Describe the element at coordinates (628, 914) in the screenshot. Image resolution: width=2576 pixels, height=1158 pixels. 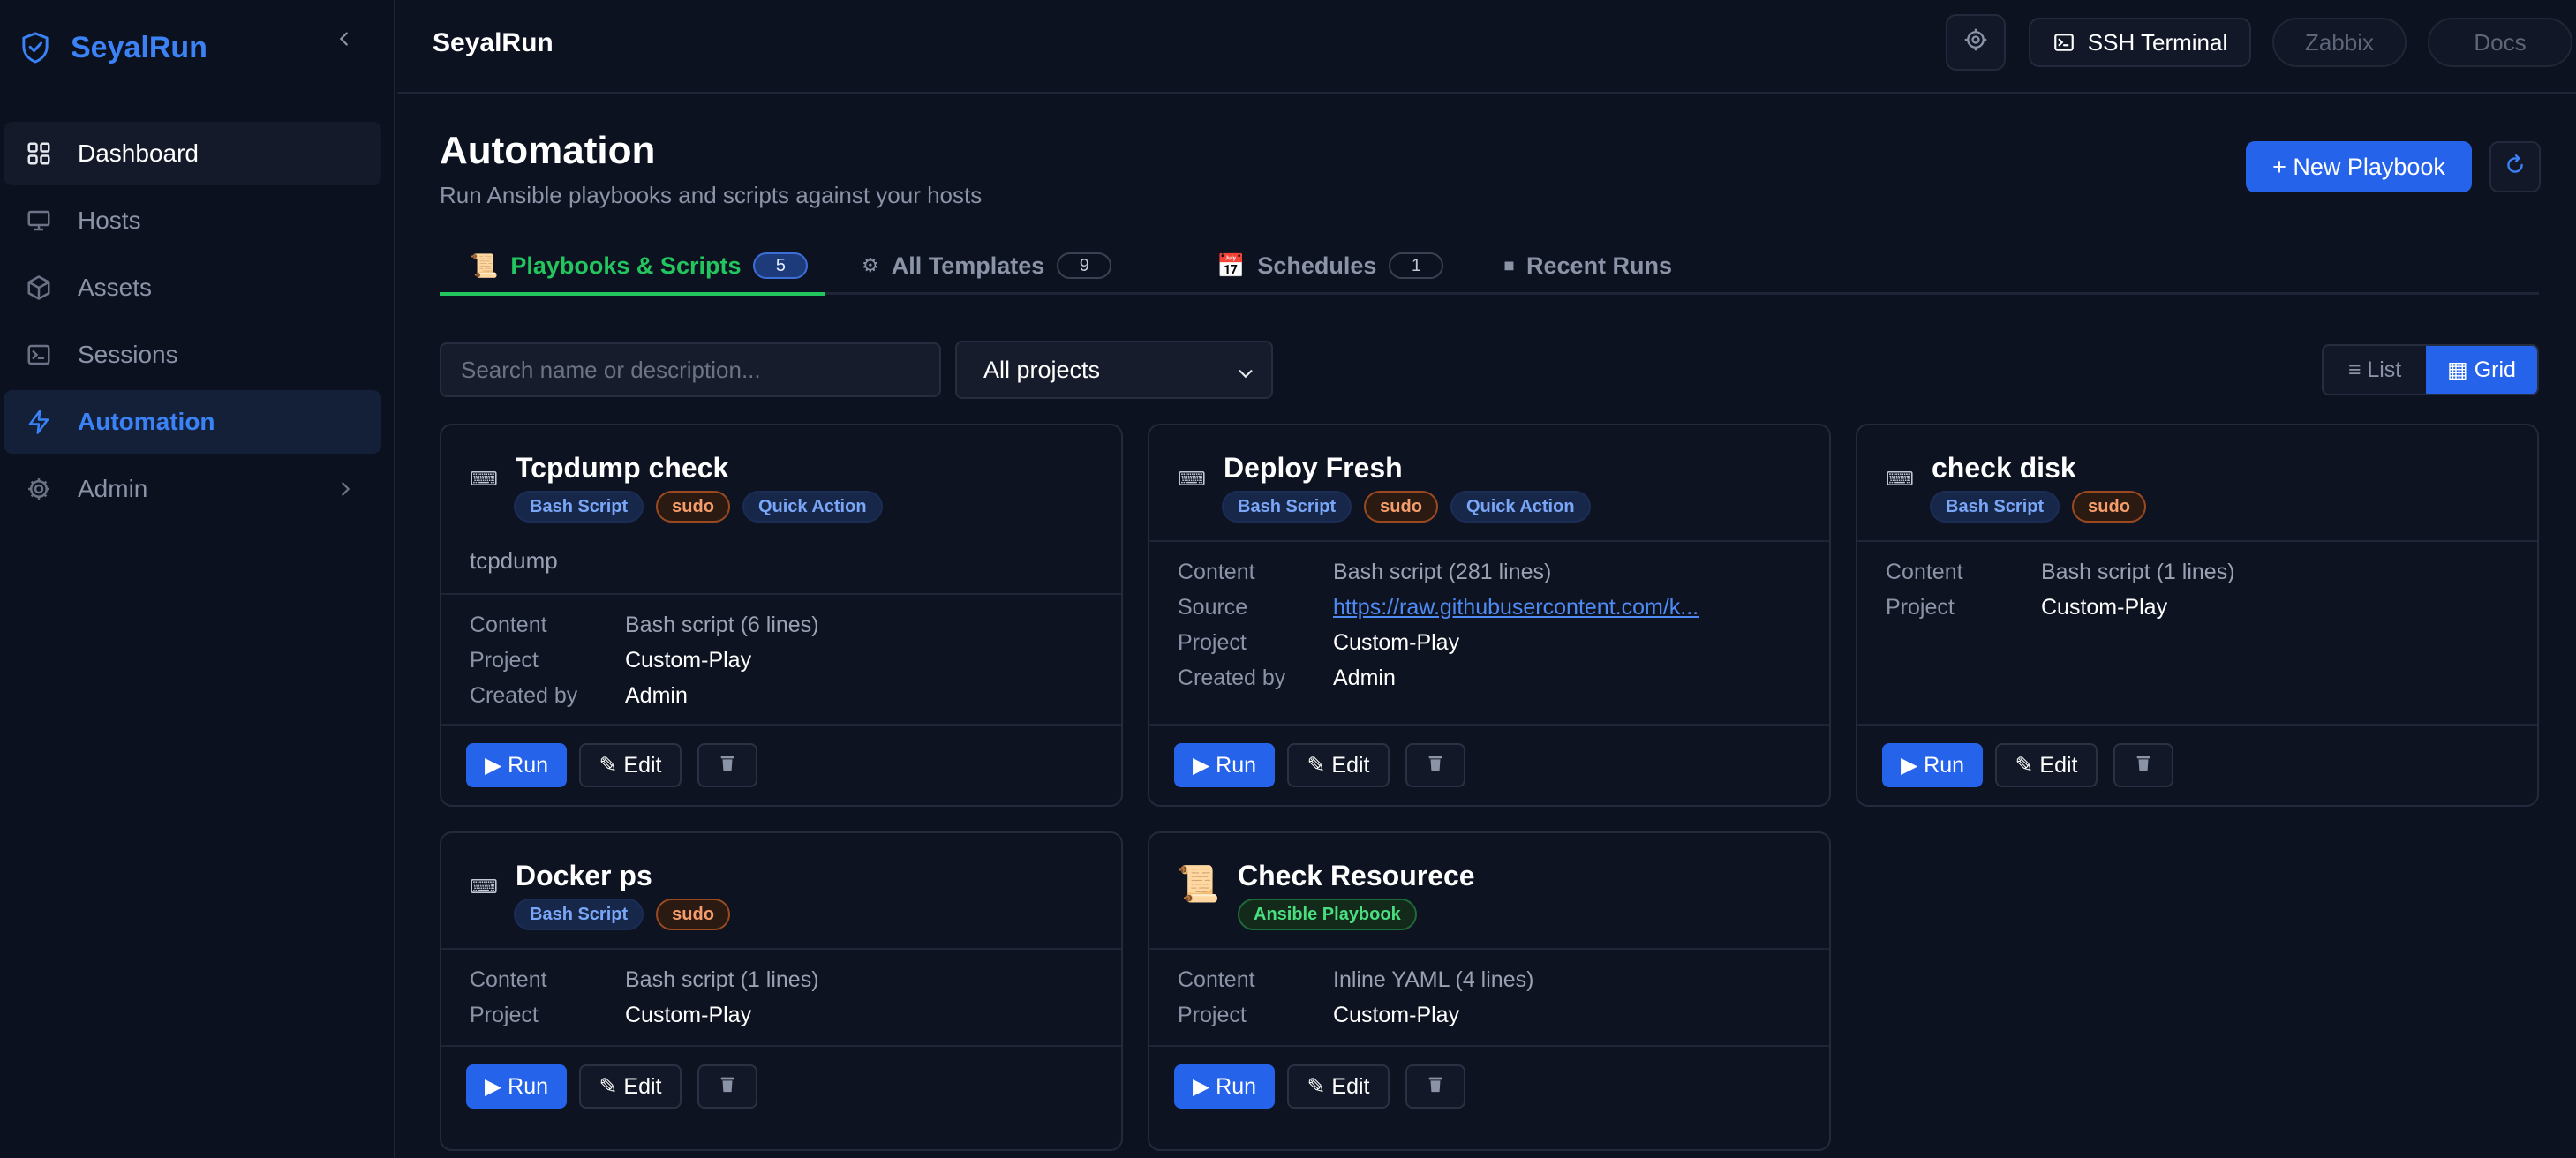
I see `card-badges: Bash Script sudo` at that location.